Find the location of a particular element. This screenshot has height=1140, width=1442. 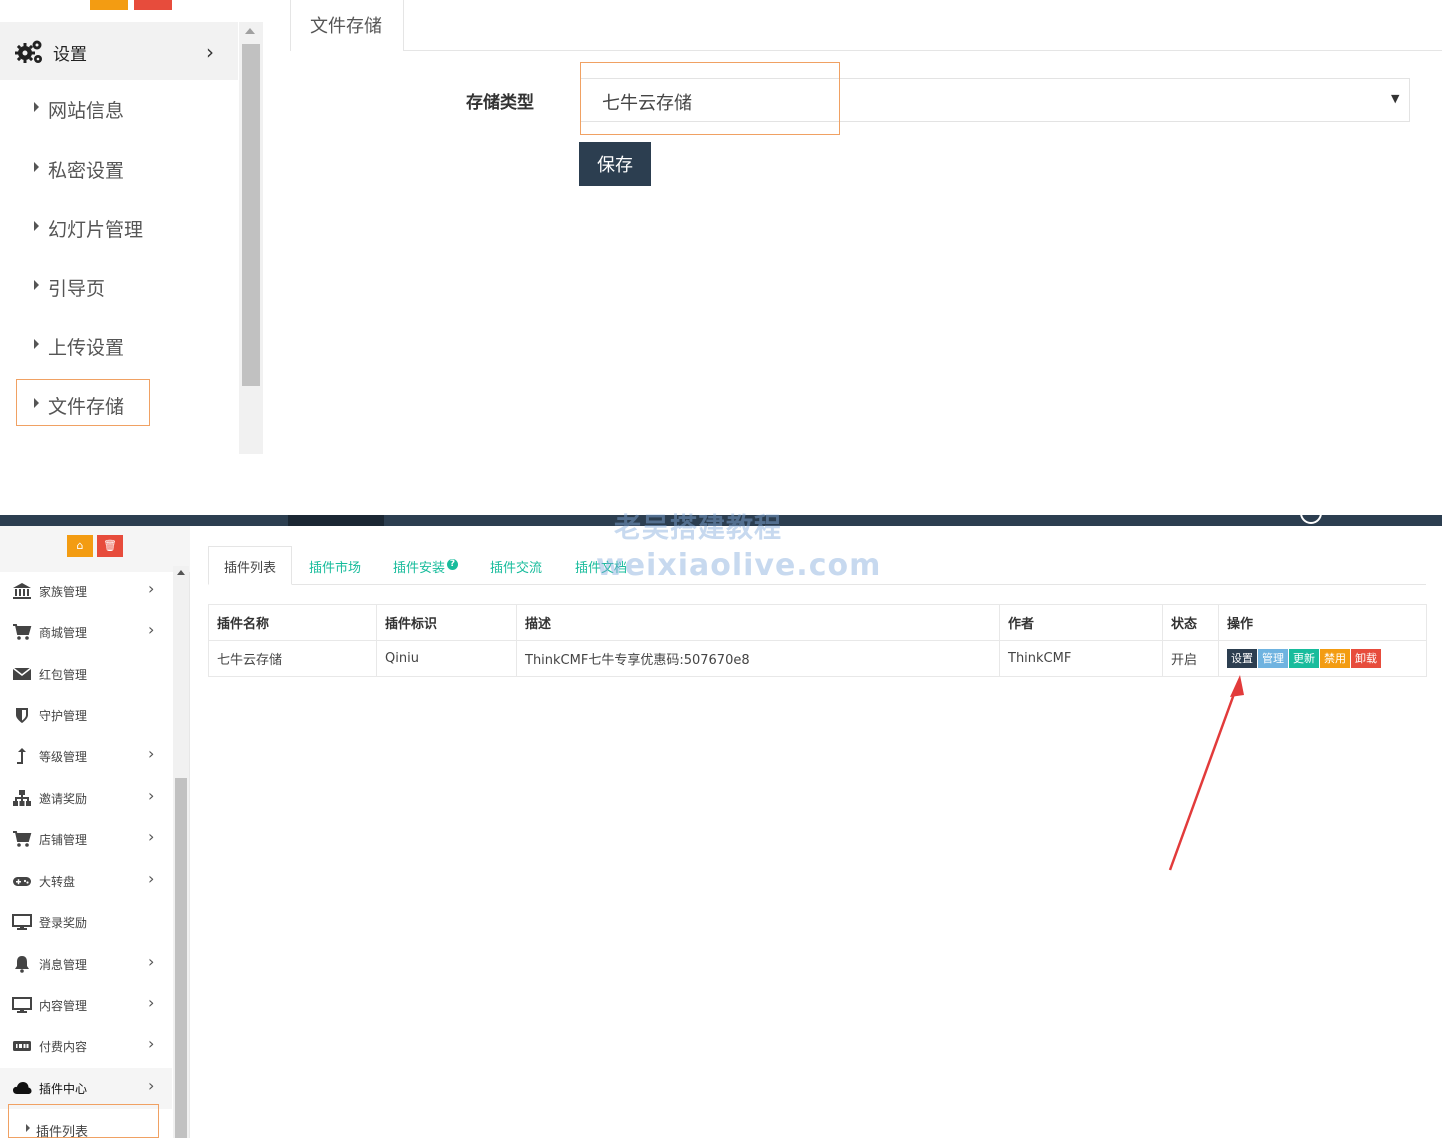

imdb-icon is located at coordinates (22, 1046).